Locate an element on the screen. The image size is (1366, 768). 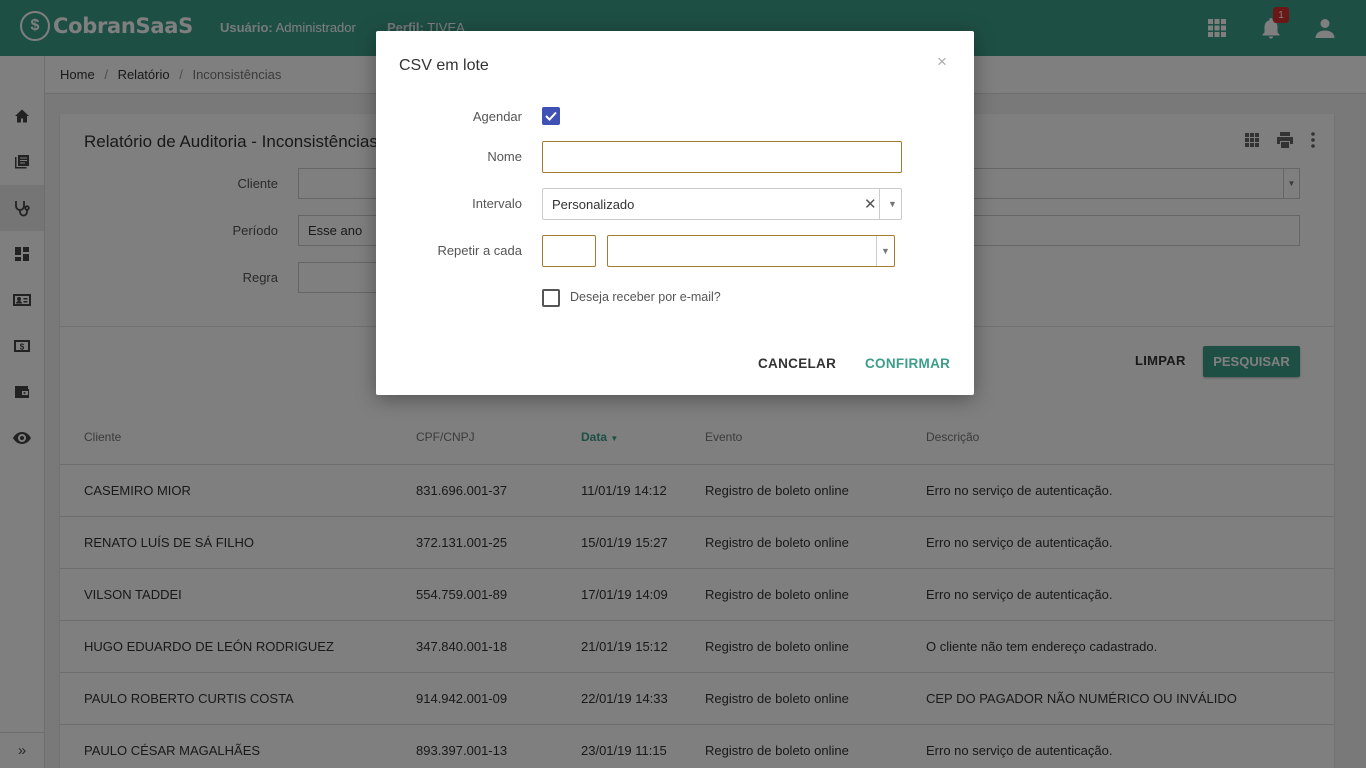
intervalo-select: Personalizado ✕ ▼ is located at coordinates (722, 204).